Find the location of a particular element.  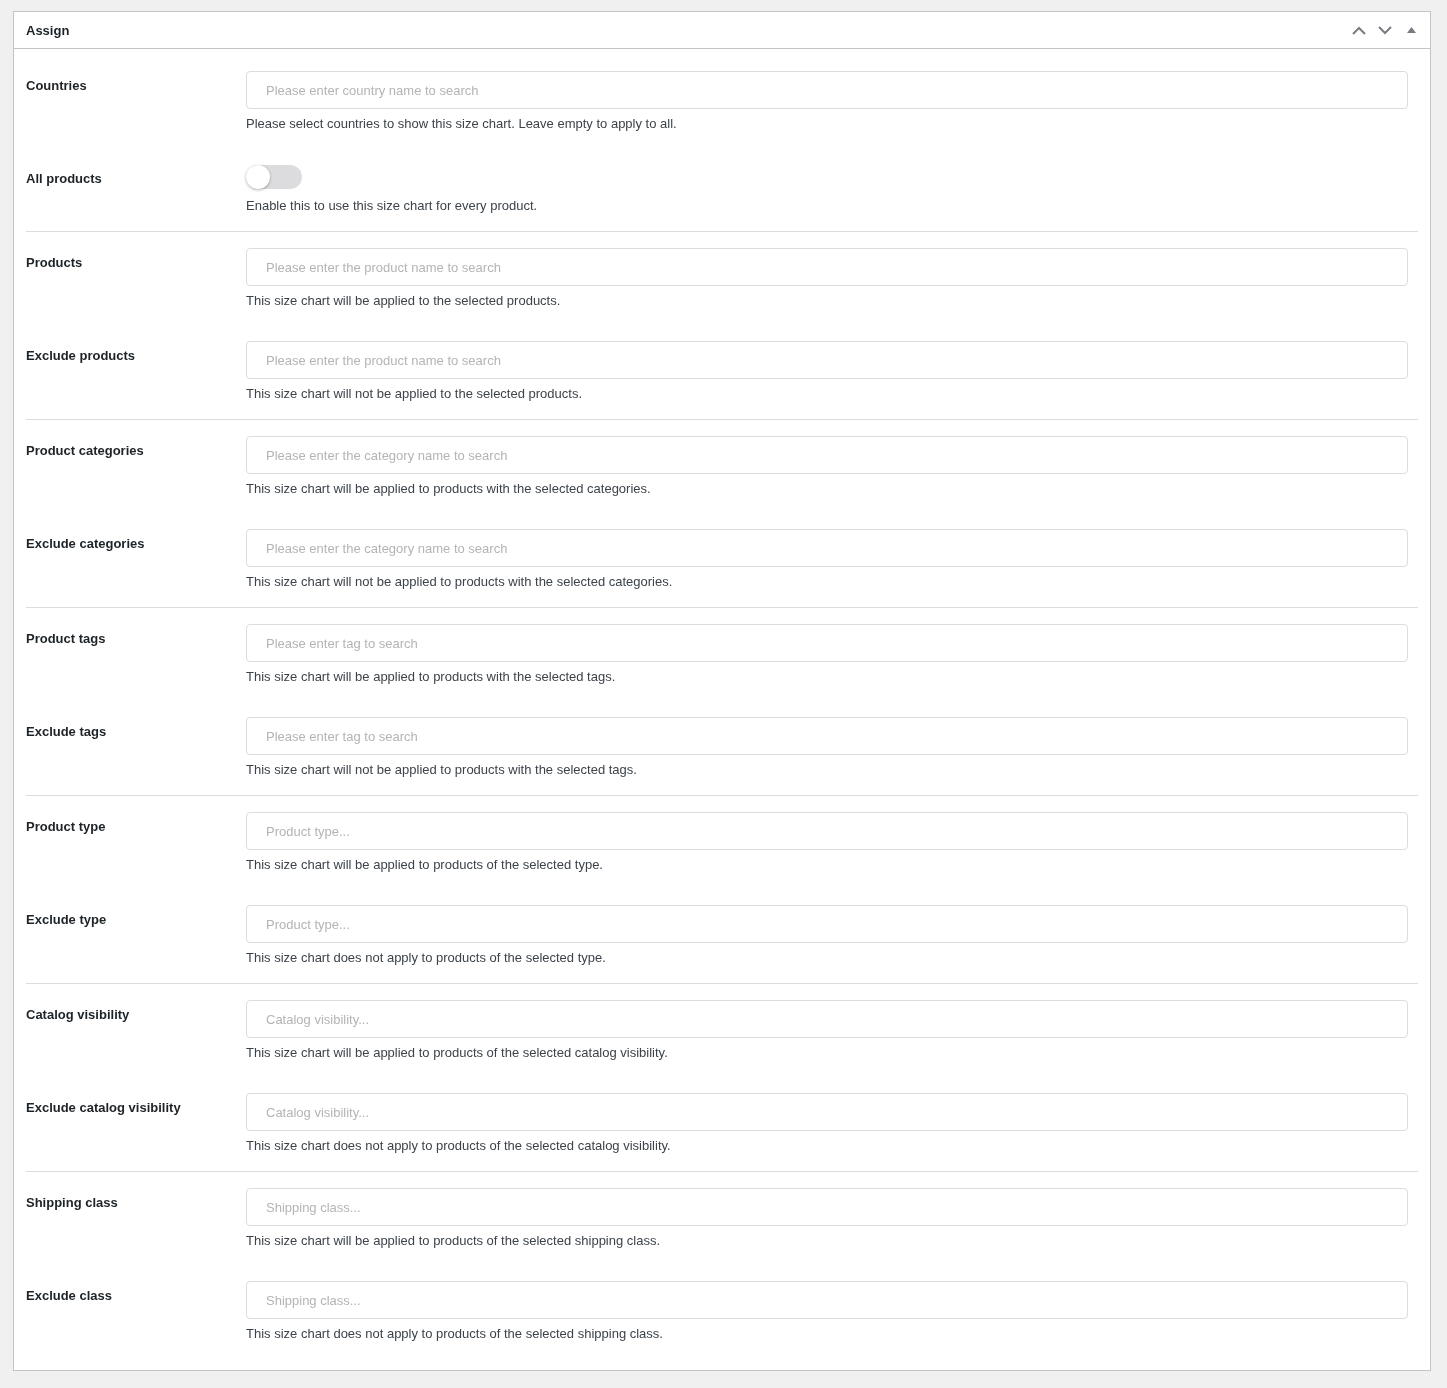

help-text: This size chart will be applied to products of the selected type. is located at coordinates (424, 865).